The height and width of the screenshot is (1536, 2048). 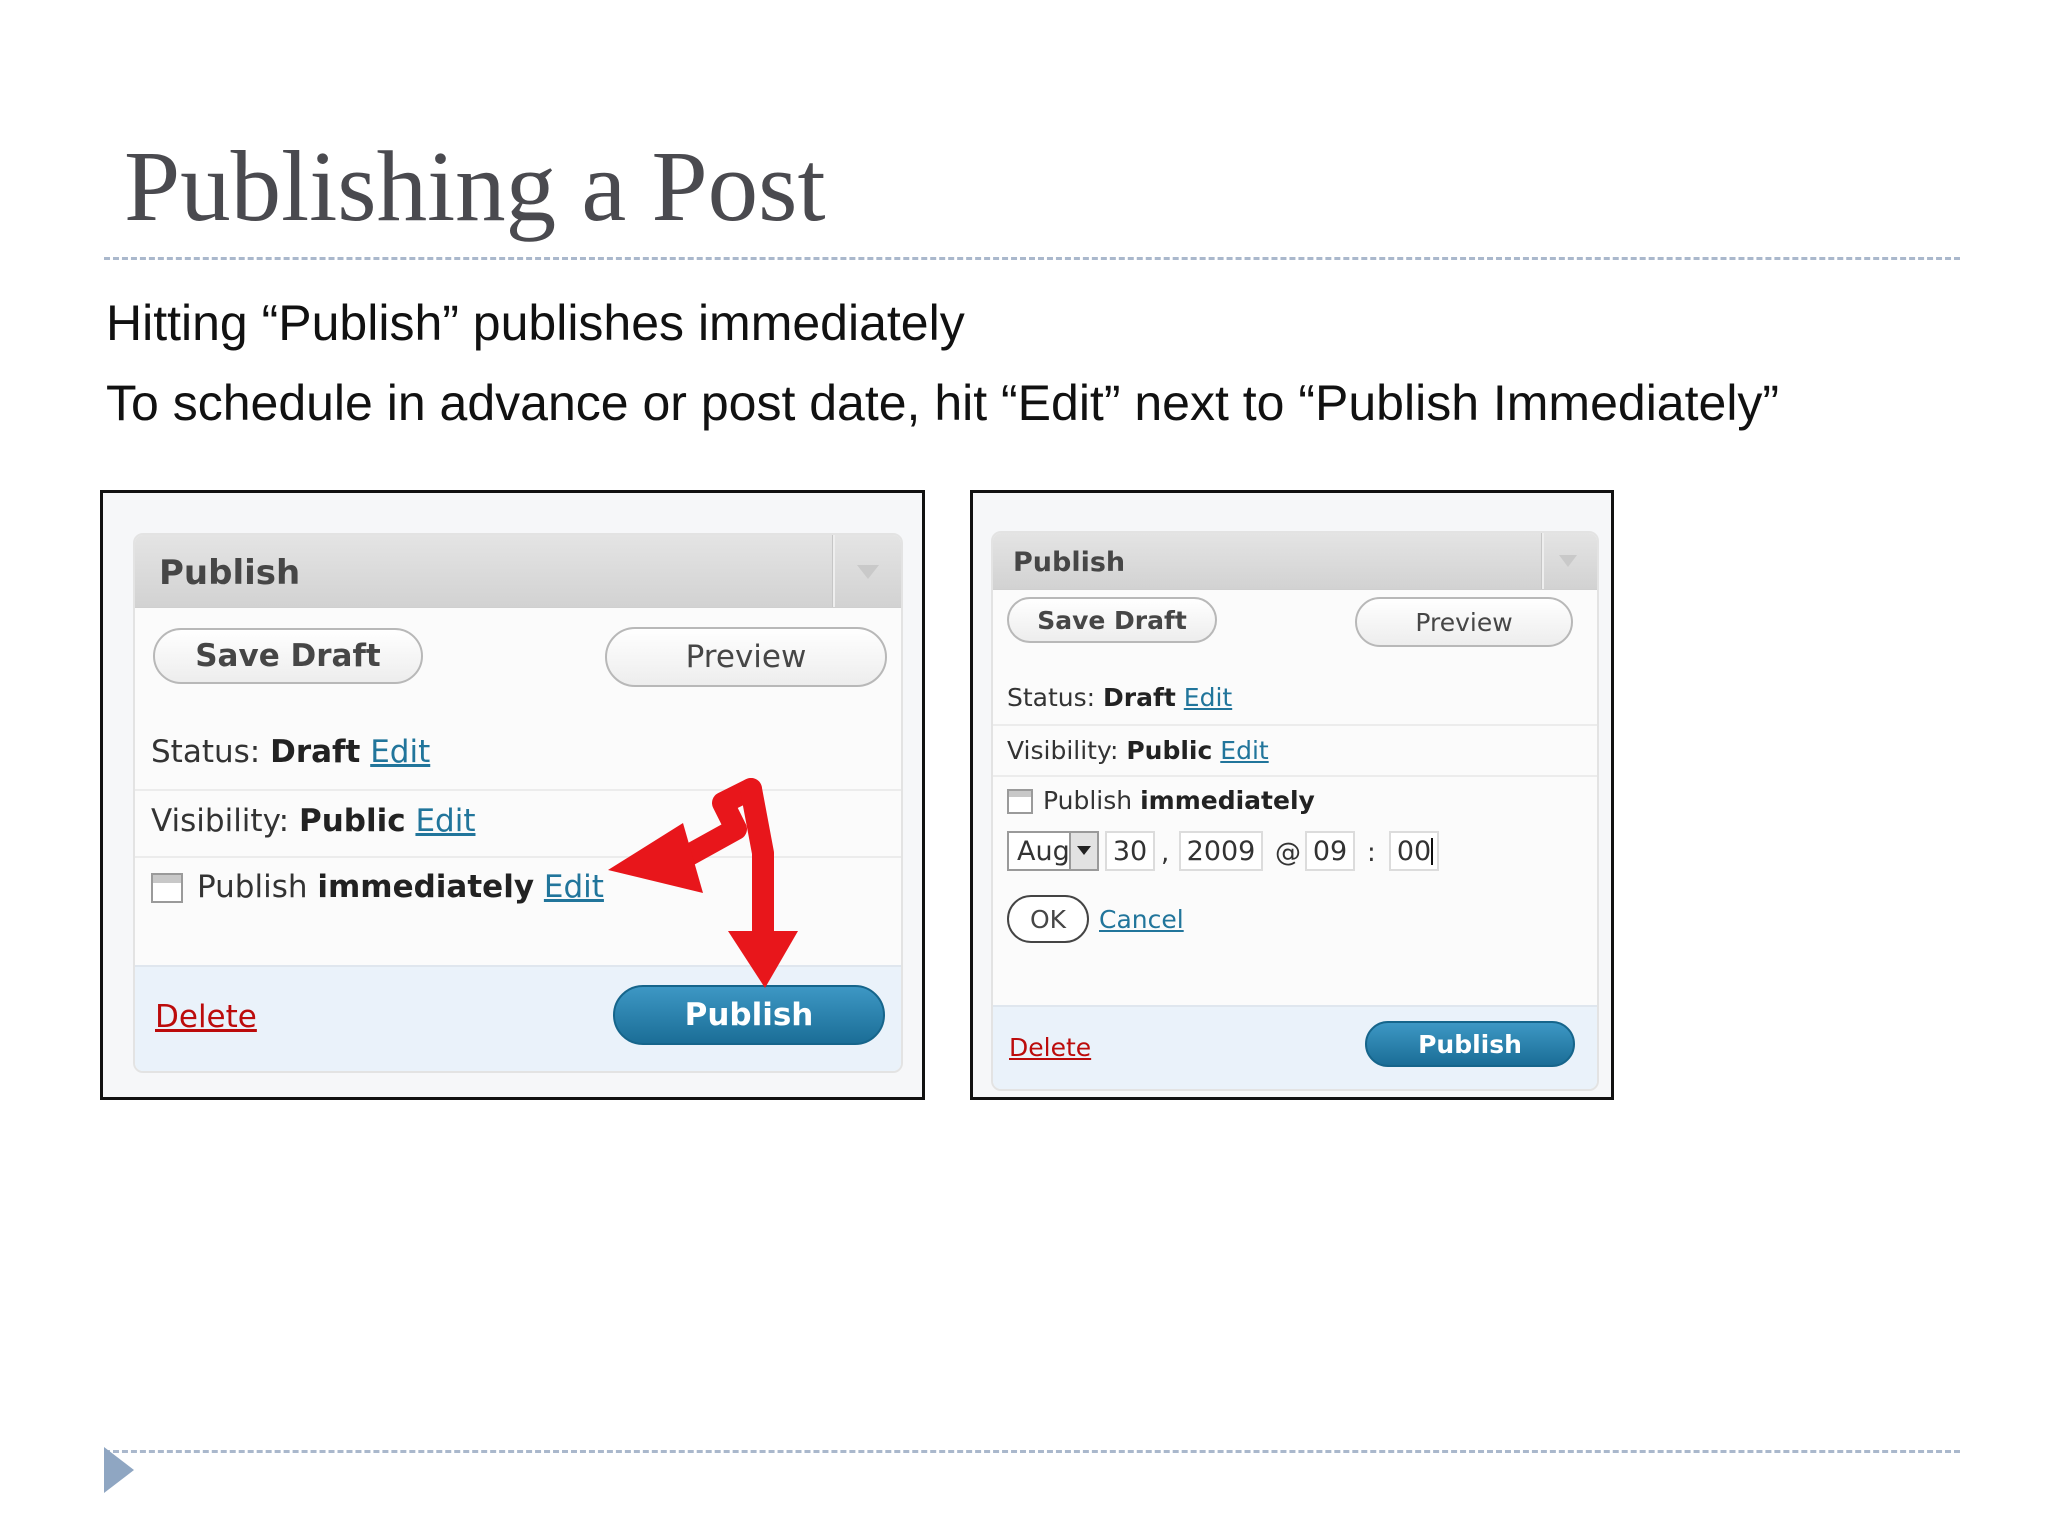 What do you see at coordinates (1568, 561) in the screenshot?
I see `toggle-arrow-icon` at bounding box center [1568, 561].